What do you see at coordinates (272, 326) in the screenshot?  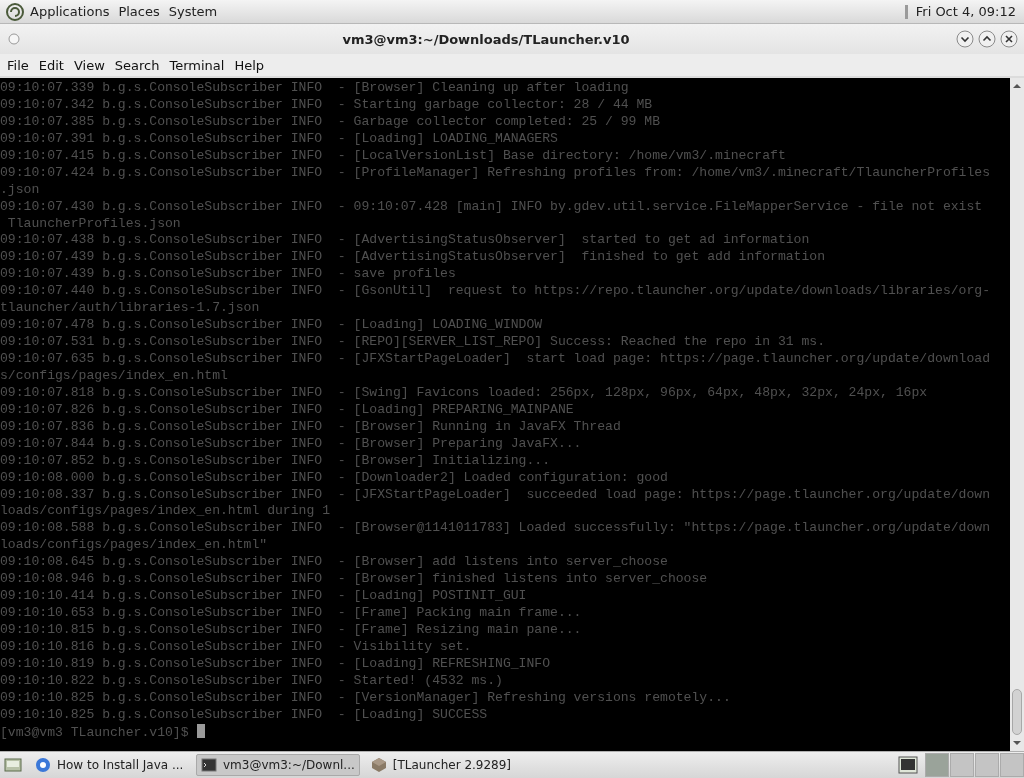 I see `terminal-line: 09:10:07.478 b.g.s.ConsoleSubscriber INFO - [Loading] LOADING_WINDOW` at bounding box center [272, 326].